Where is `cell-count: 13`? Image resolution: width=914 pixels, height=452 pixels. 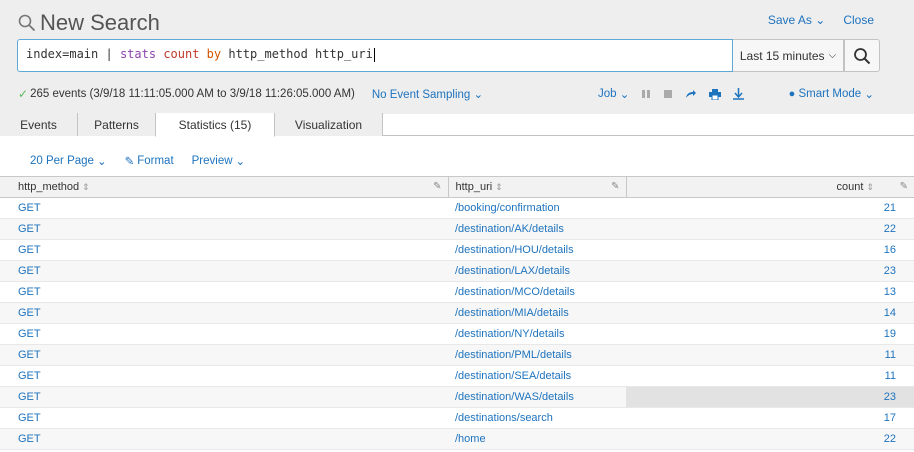
cell-count: 13 is located at coordinates (770, 292).